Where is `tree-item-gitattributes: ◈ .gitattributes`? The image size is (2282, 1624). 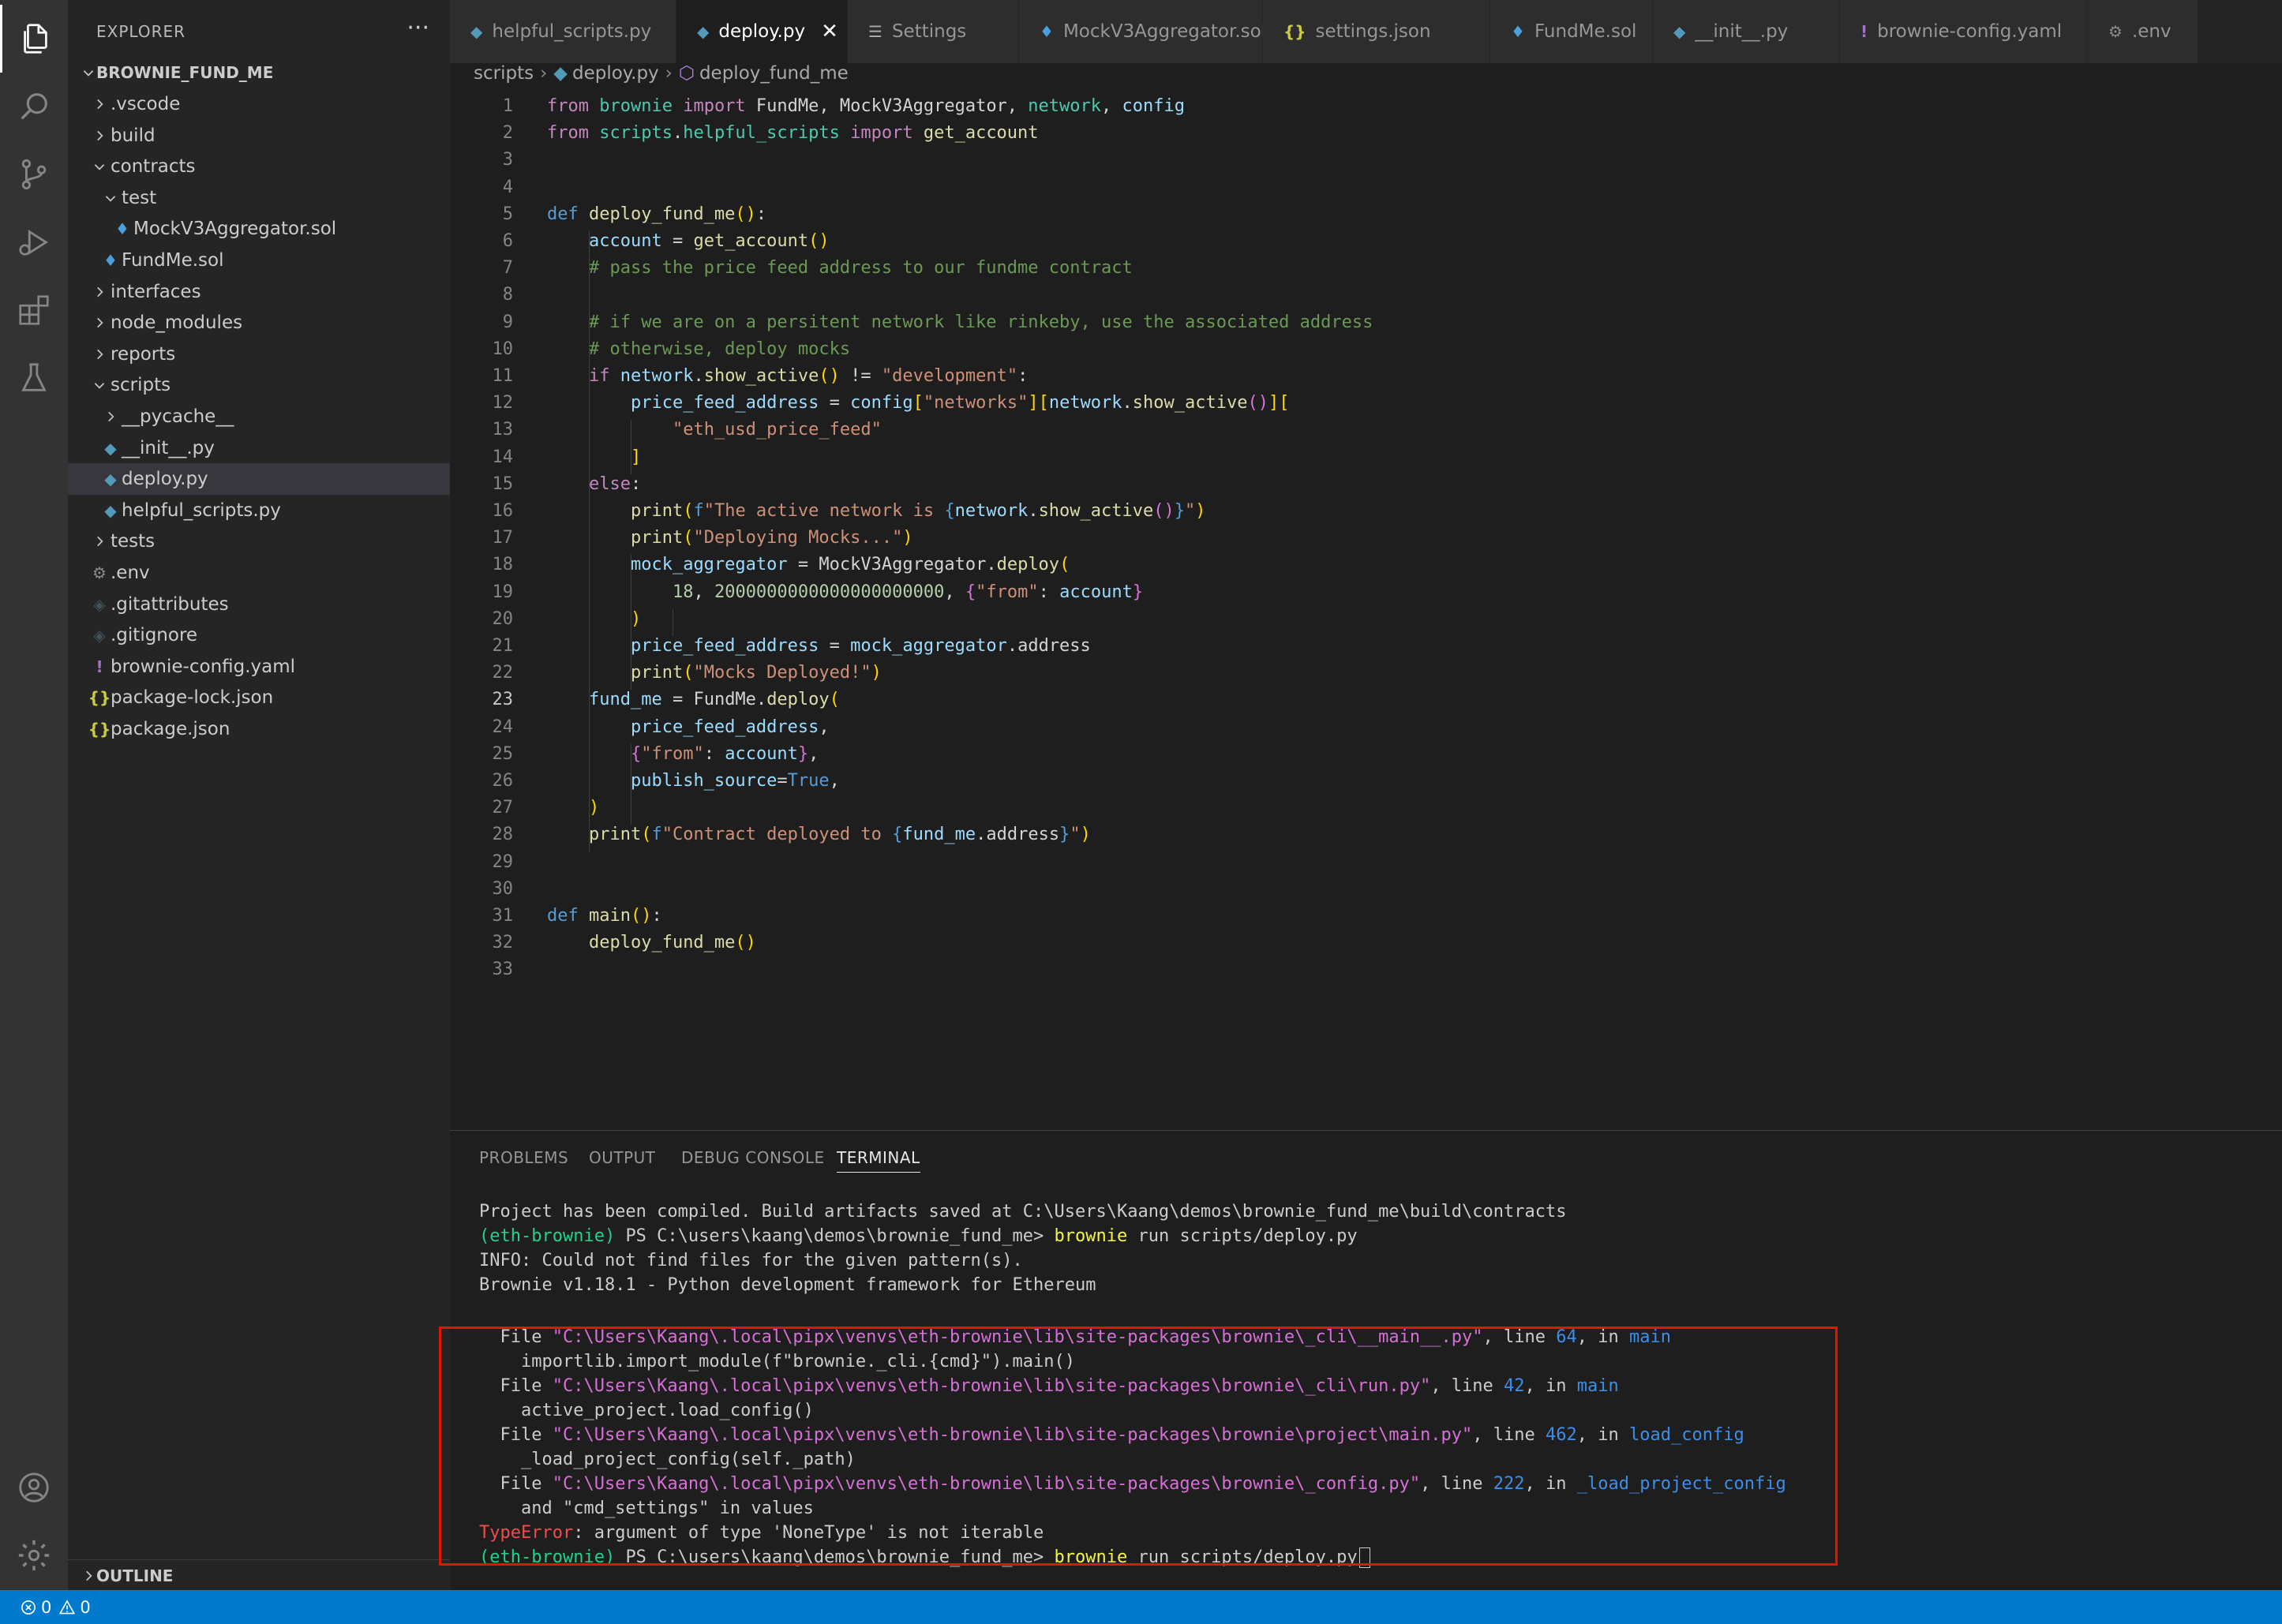 tree-item-gitattributes: ◈ .gitattributes is located at coordinates (259, 604).